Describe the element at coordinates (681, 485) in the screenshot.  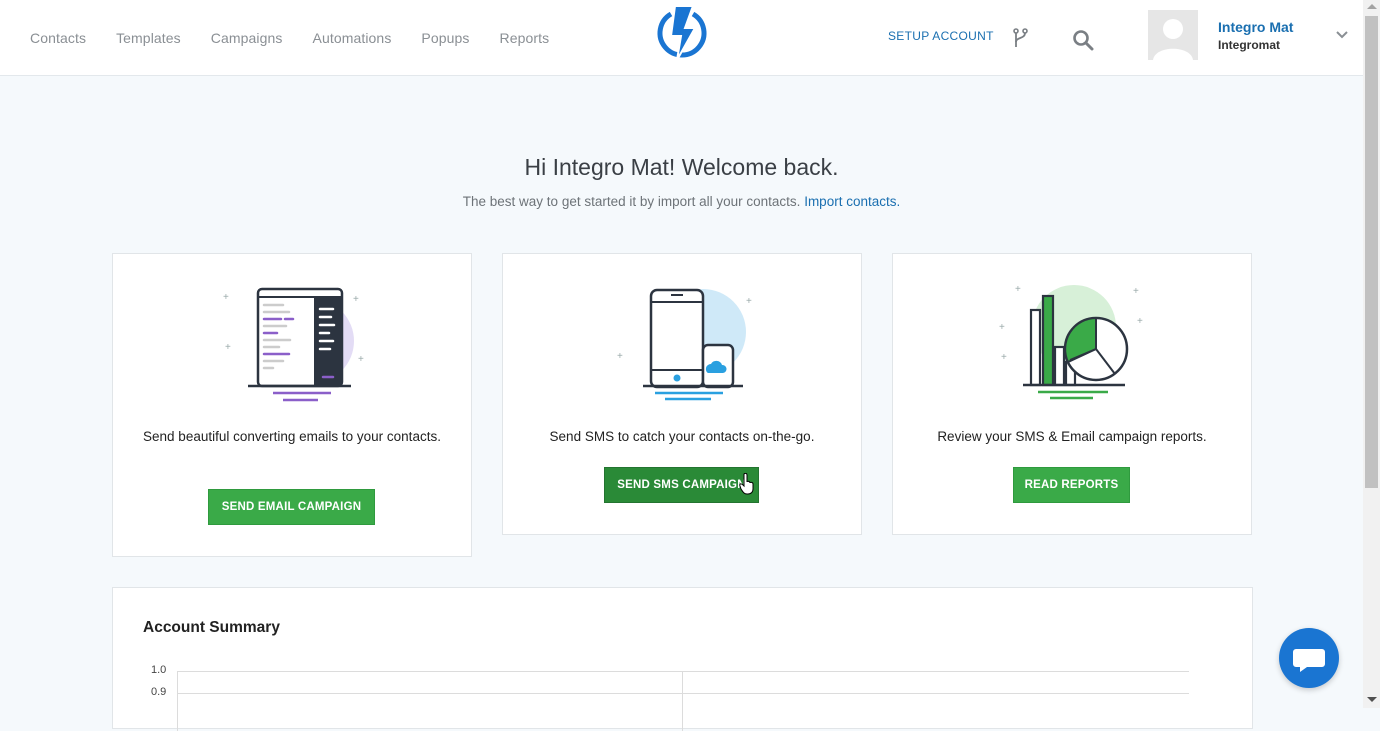
I see `send-sms-campaign-button: SEND SMS CAMPAIGN` at that location.